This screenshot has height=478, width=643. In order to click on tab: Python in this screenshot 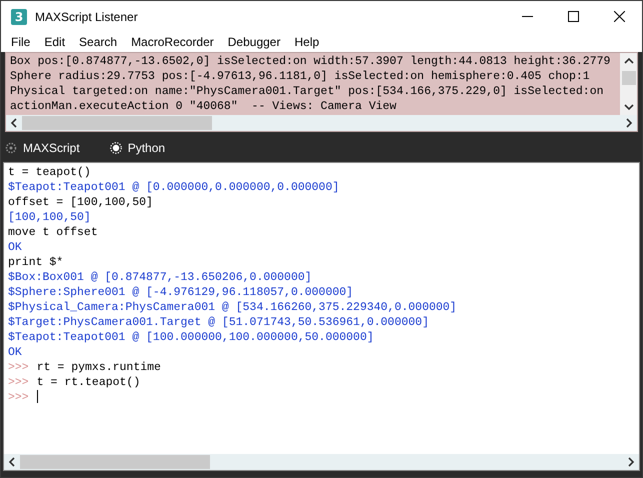, I will do `click(138, 148)`.